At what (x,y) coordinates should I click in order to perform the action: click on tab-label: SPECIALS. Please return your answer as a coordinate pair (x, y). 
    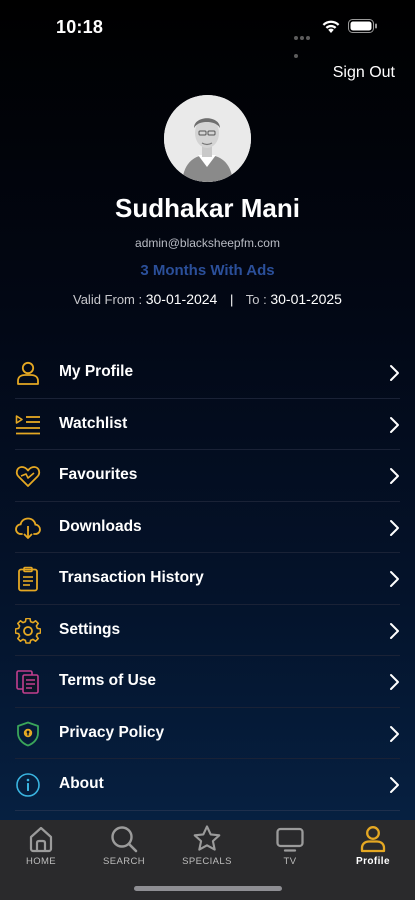
    Looking at the image, I should click on (207, 861).